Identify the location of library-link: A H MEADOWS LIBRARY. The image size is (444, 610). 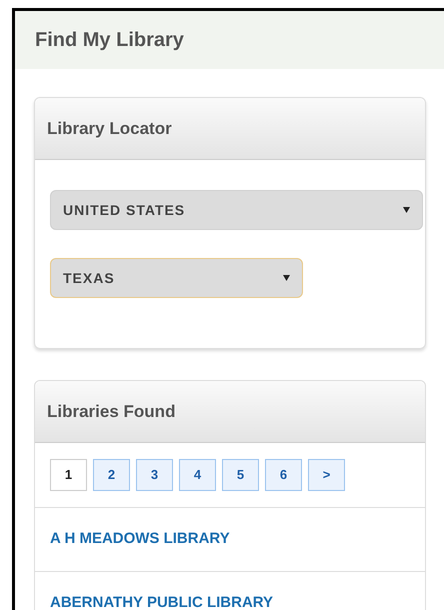
(140, 539).